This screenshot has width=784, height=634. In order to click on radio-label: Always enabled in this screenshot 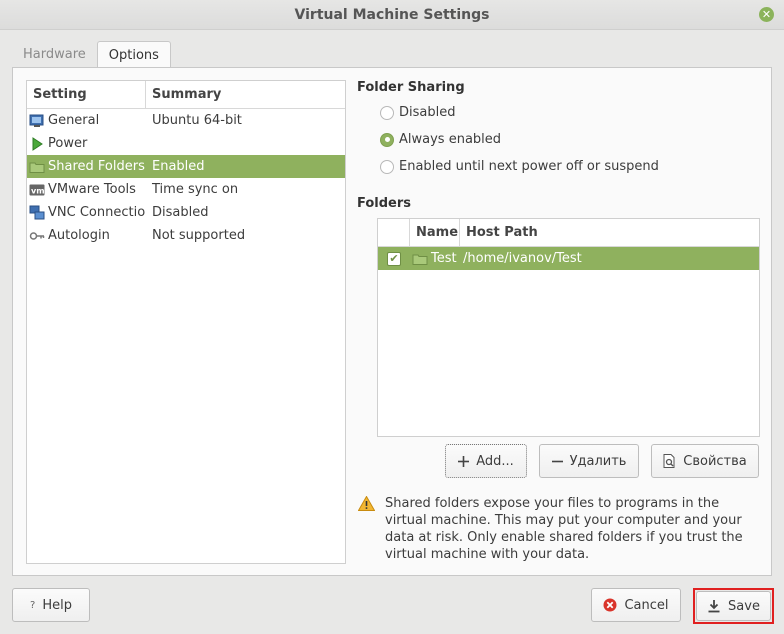, I will do `click(450, 139)`.